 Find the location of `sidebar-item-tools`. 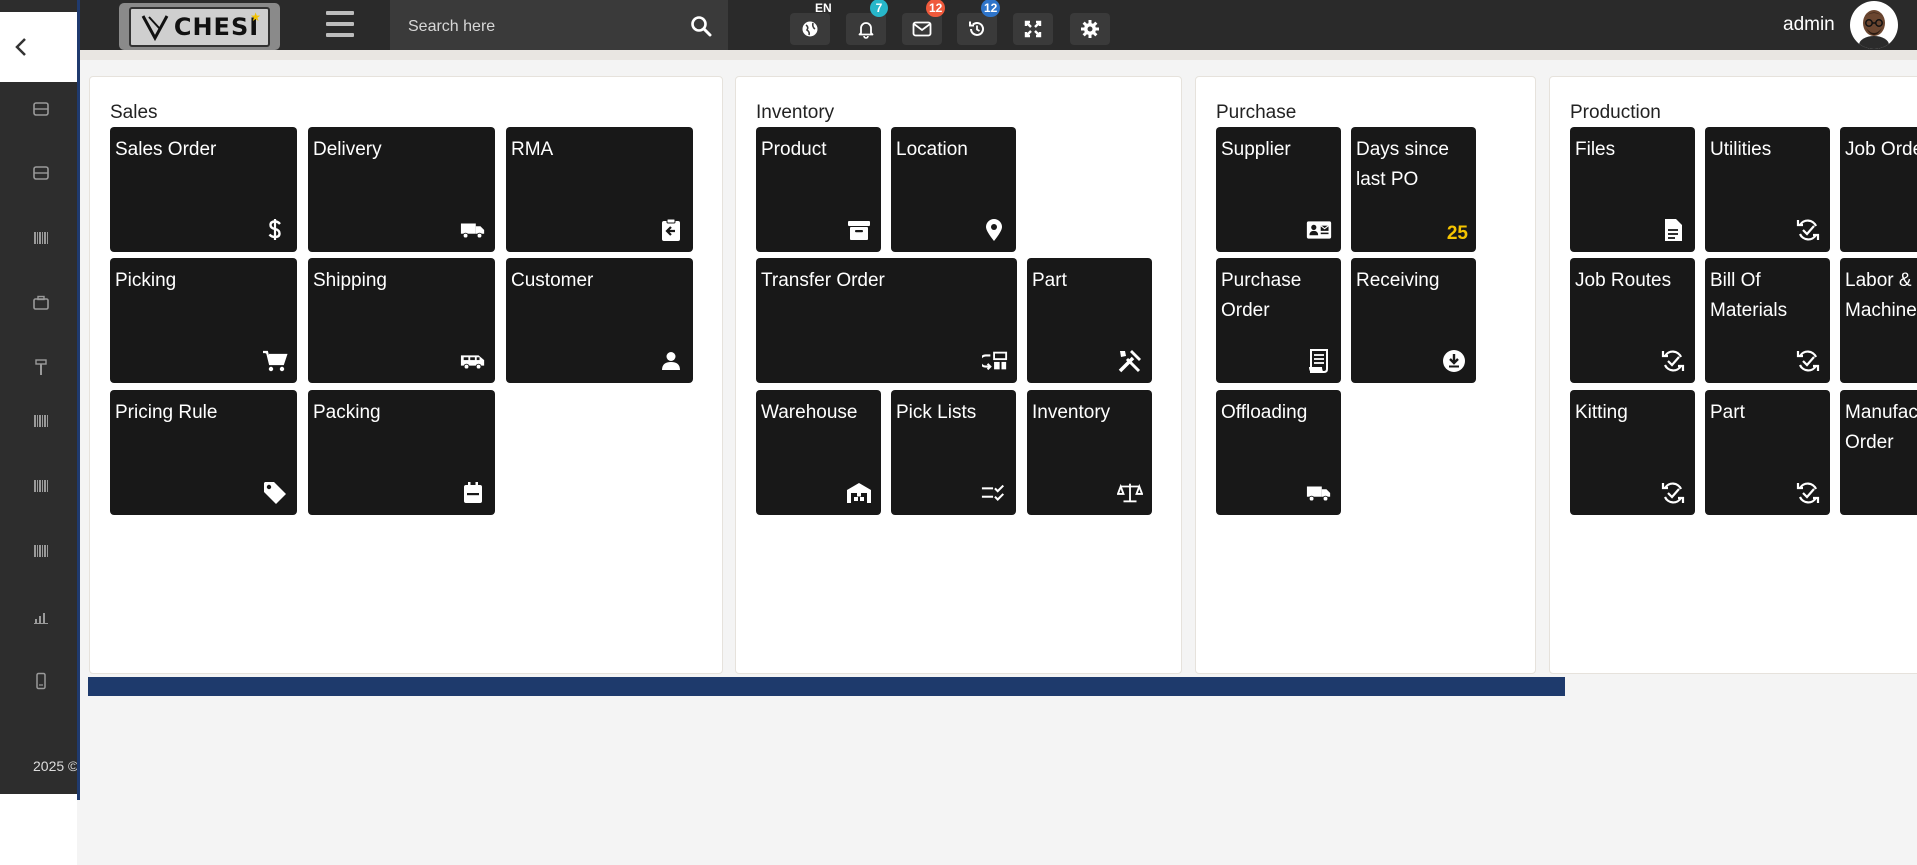

sidebar-item-tools is located at coordinates (41, 367).